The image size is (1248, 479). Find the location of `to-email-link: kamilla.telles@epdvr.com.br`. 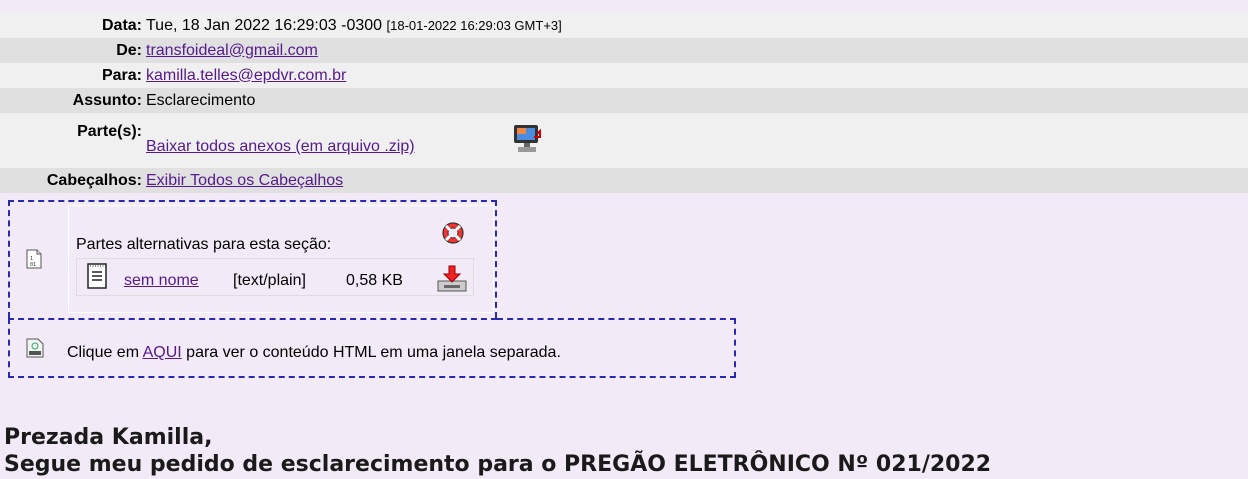

to-email-link: kamilla.telles@epdvr.com.br is located at coordinates (246, 76).